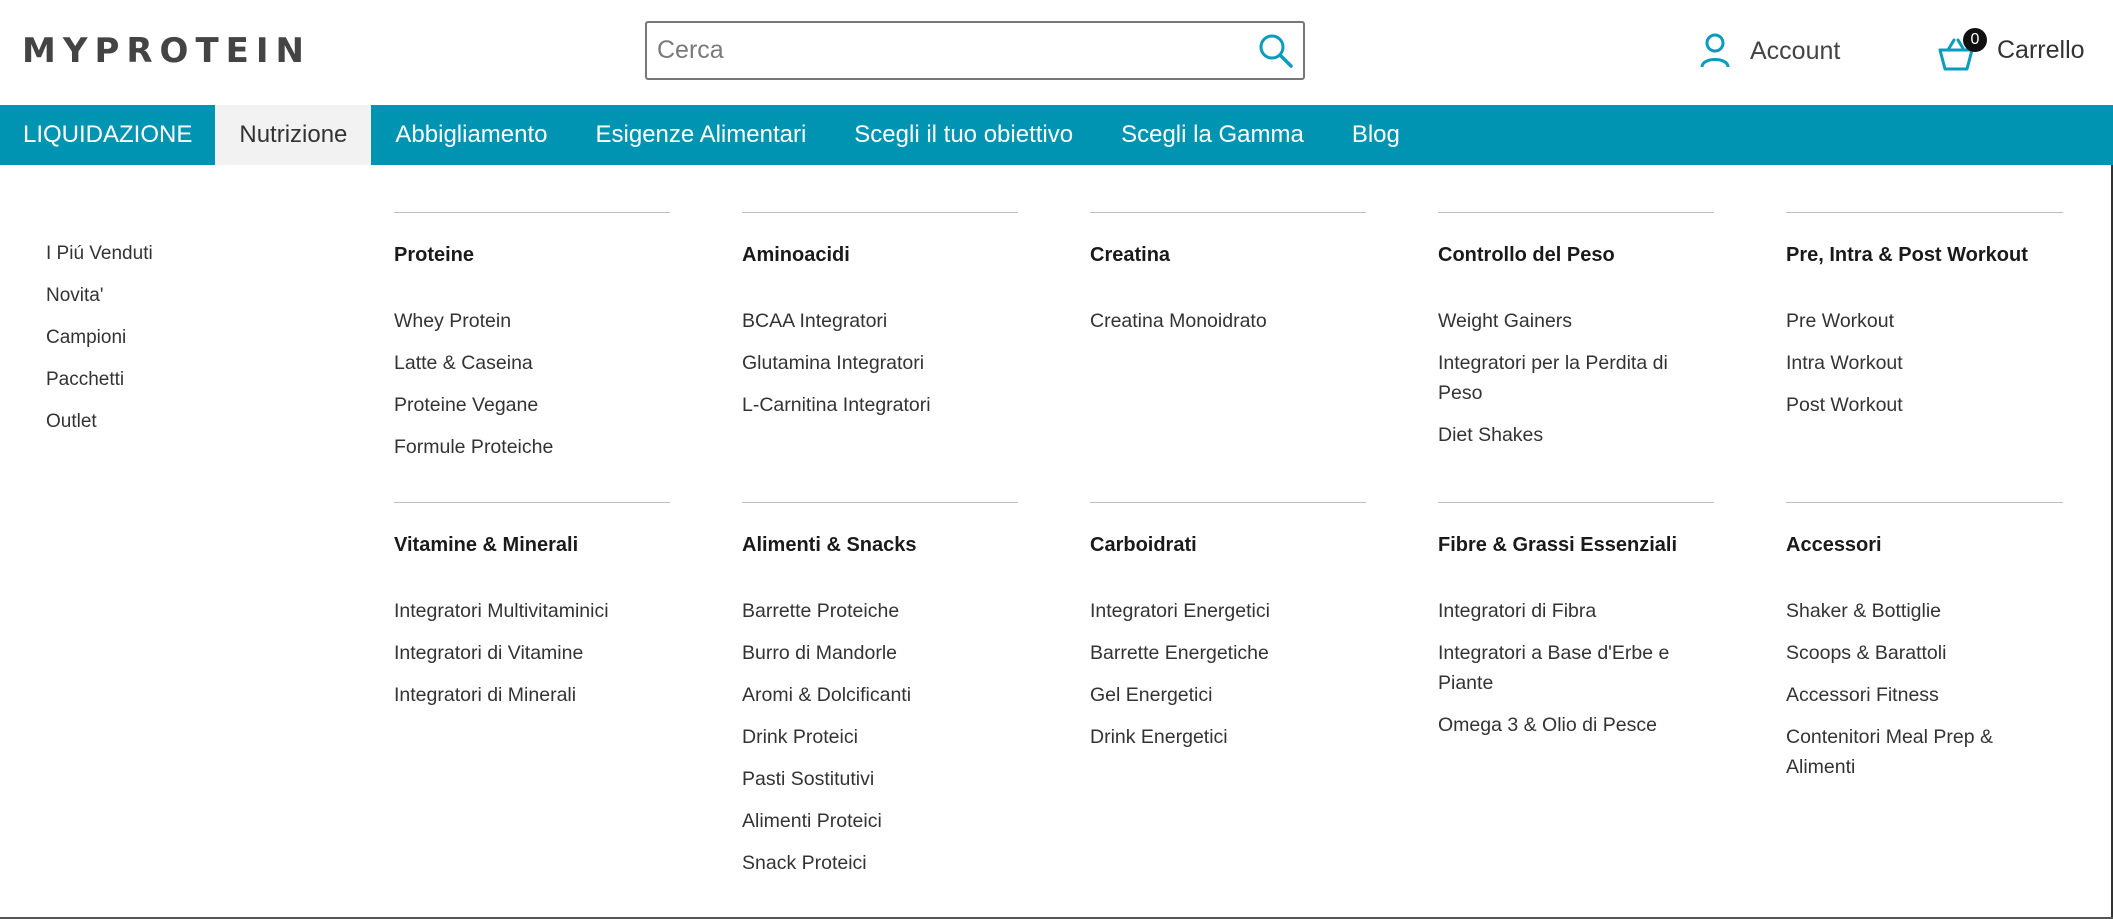 This screenshot has width=2113, height=919. Describe the element at coordinates (1576, 321) in the screenshot. I see `menu-link: Weight Gainers` at that location.